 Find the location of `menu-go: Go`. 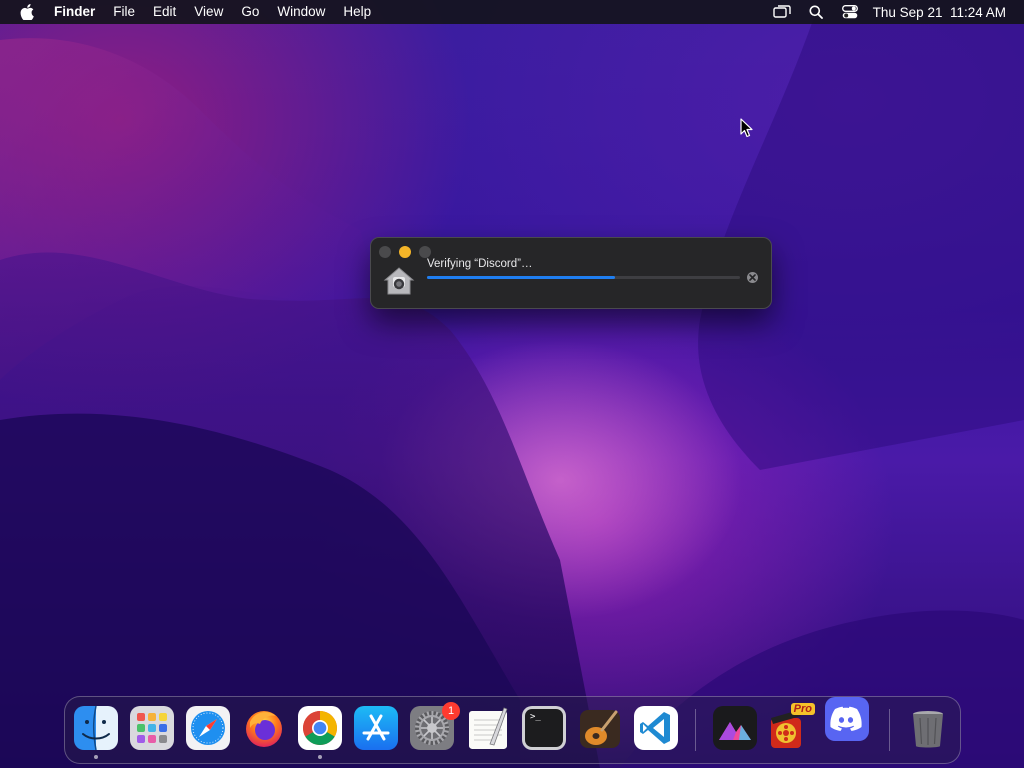

menu-go: Go is located at coordinates (250, 12).